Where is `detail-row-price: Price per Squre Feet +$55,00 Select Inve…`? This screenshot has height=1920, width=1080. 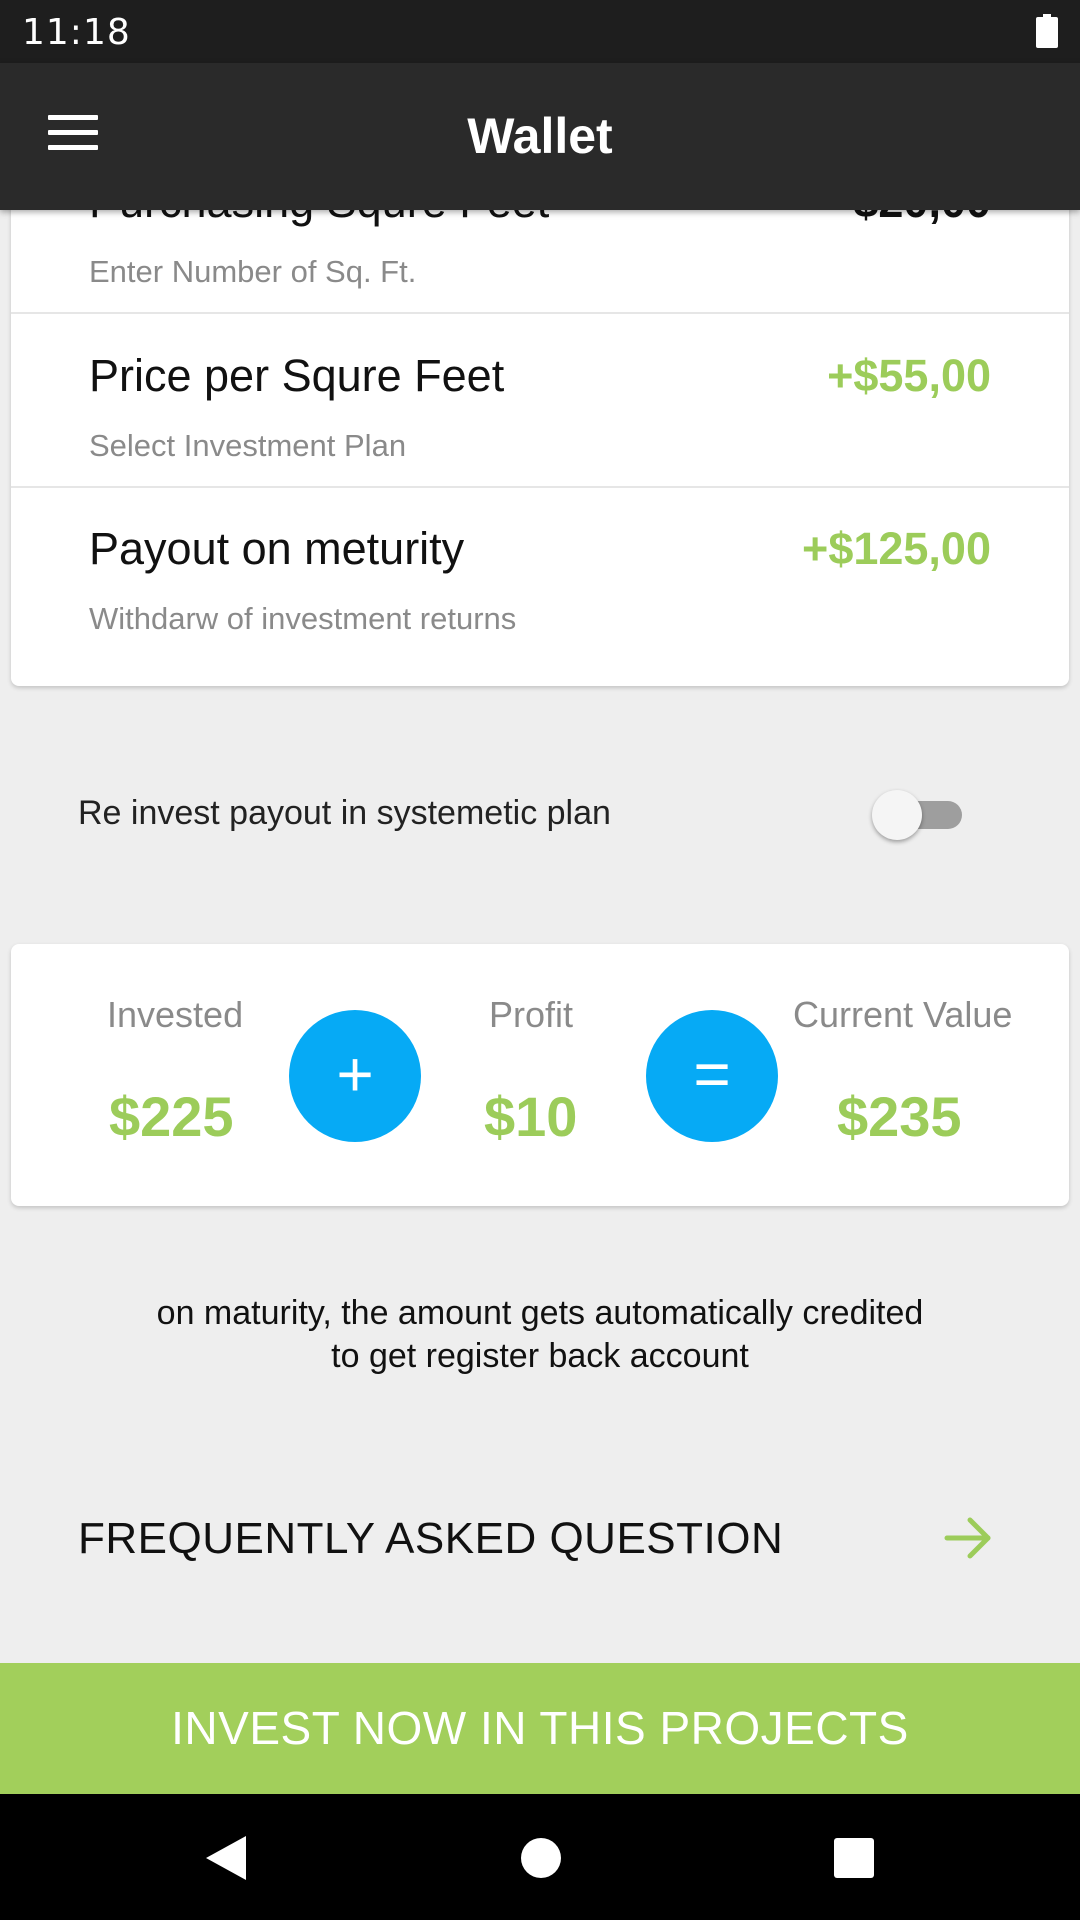 detail-row-price: Price per Squre Feet +$55,00 Select Inve… is located at coordinates (540, 401).